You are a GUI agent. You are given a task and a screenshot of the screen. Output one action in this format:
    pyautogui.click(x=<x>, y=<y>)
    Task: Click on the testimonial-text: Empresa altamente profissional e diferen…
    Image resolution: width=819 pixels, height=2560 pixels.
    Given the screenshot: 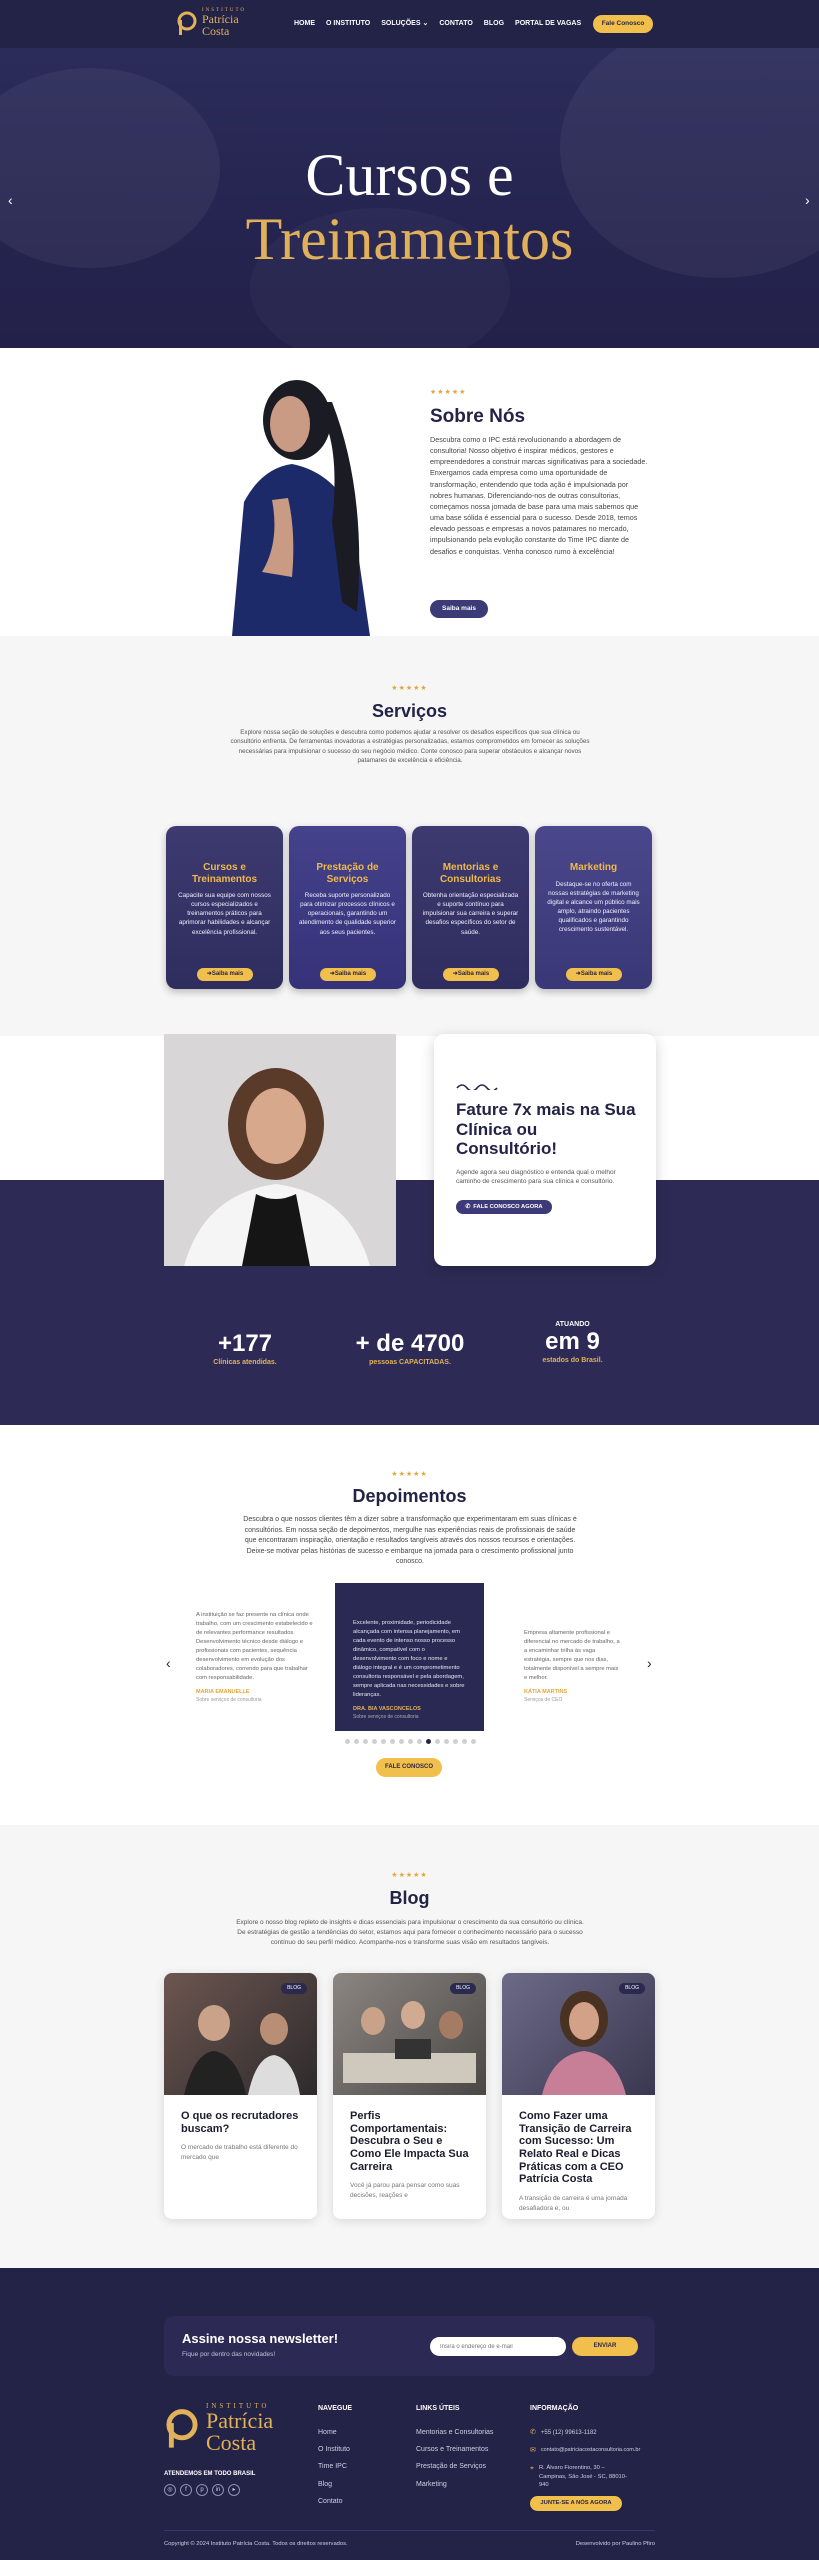 What is the action you would take?
    pyautogui.click(x=572, y=1655)
    